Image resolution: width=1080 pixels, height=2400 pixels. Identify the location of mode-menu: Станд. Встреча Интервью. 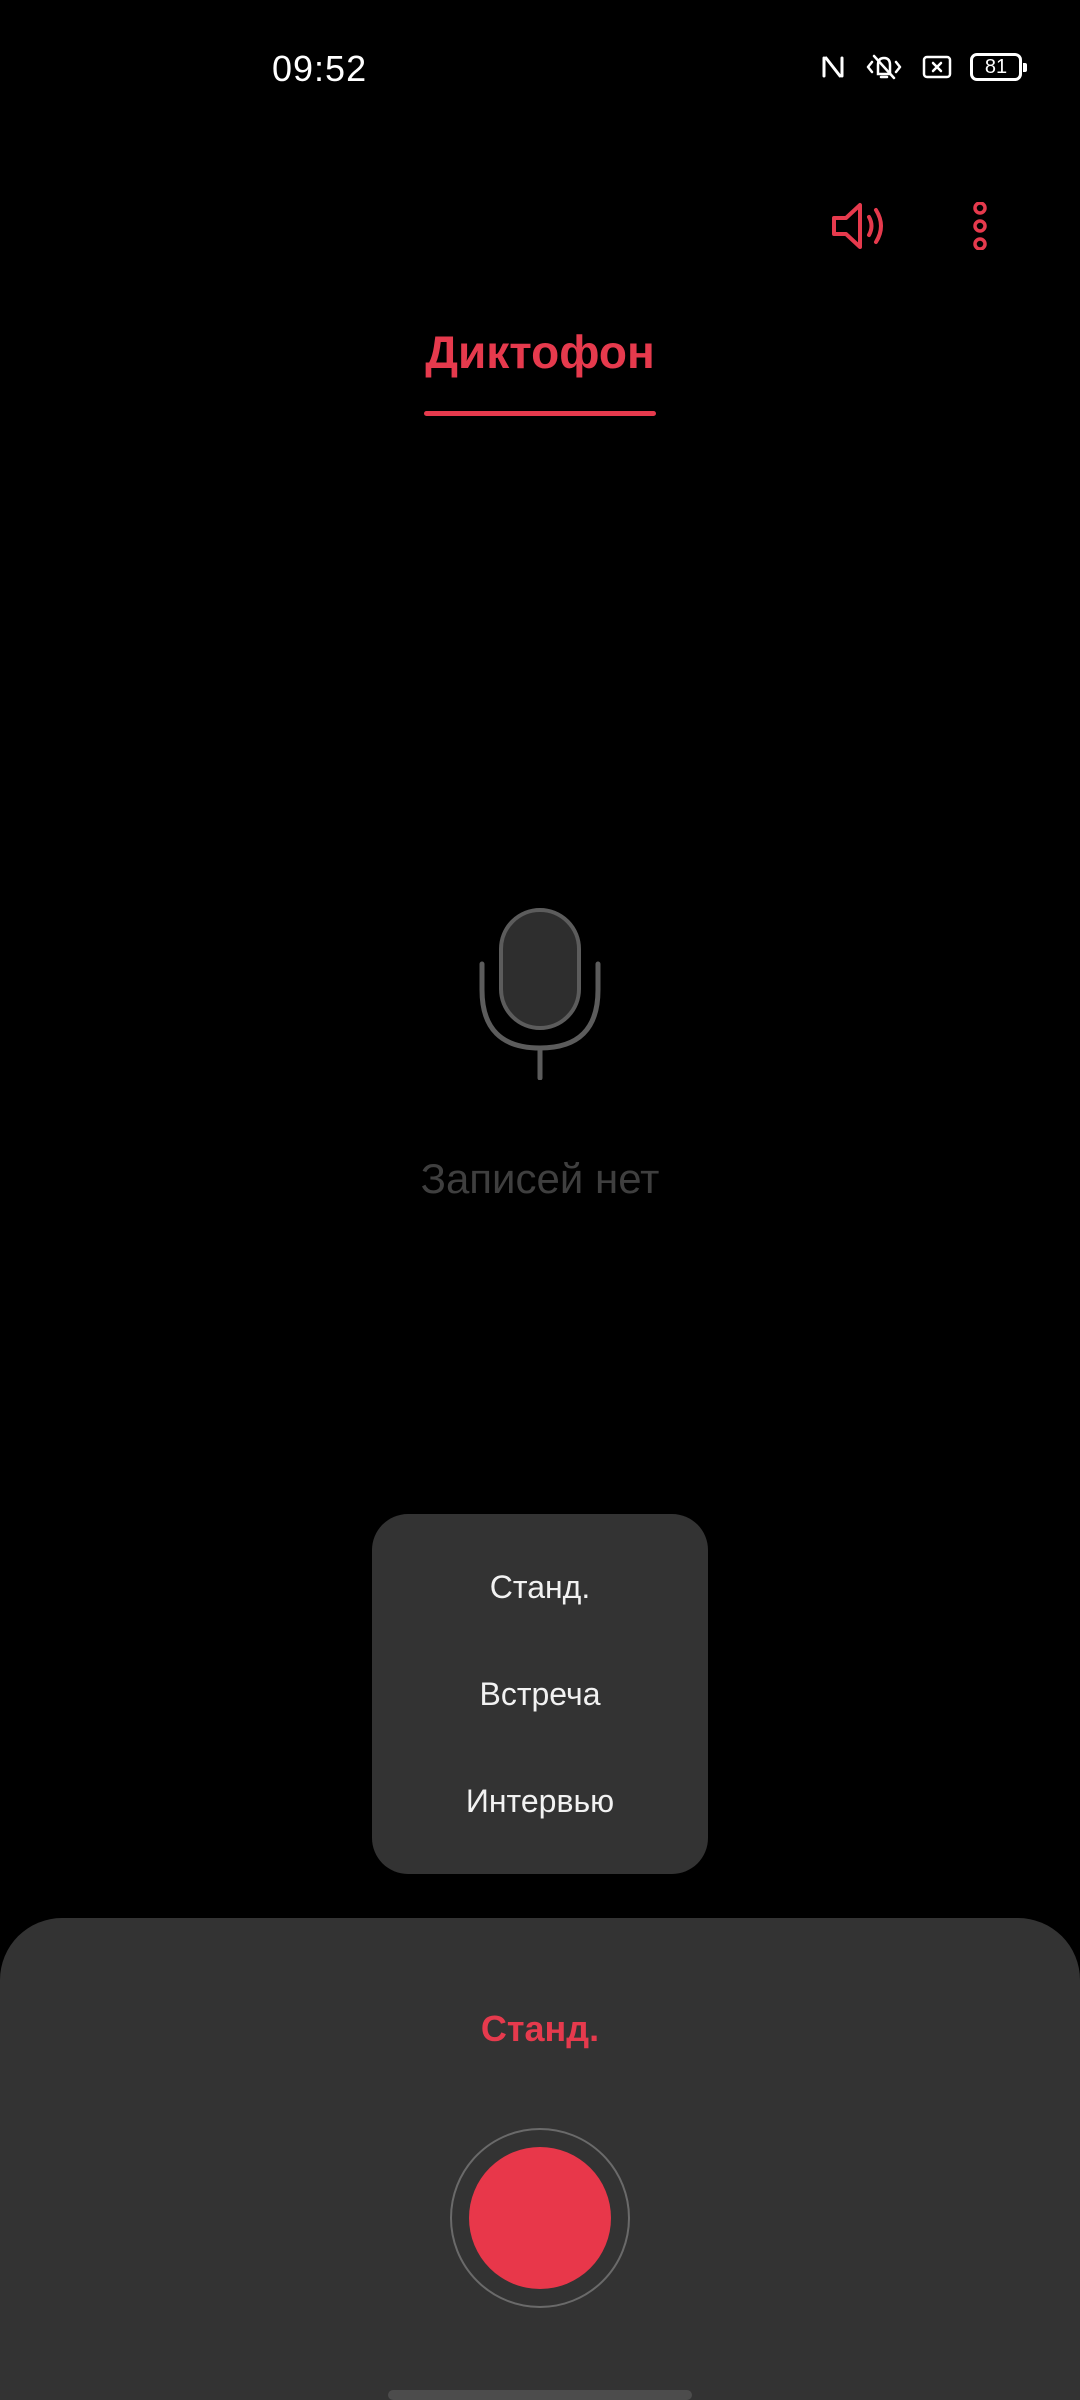
(540, 1694).